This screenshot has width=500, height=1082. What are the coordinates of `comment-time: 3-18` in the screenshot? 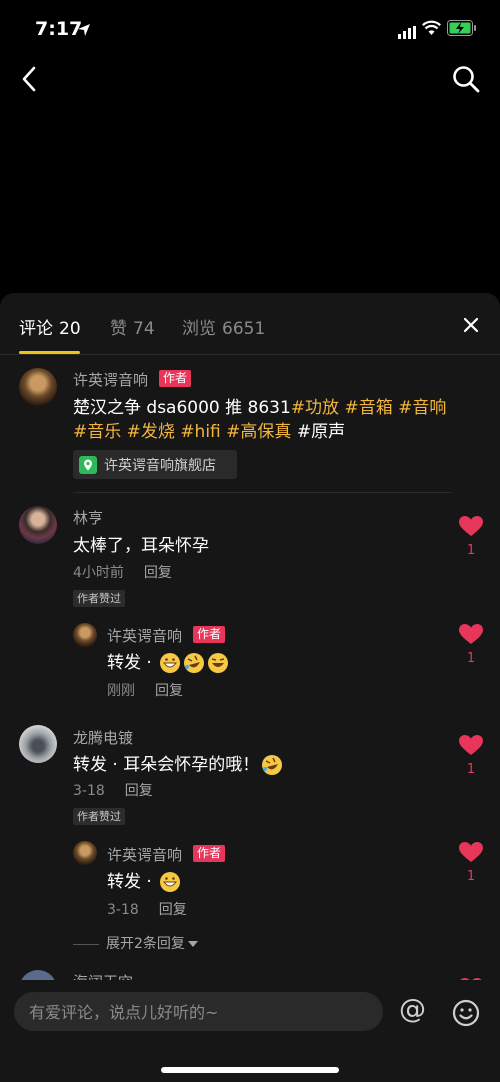 It's located at (89, 791).